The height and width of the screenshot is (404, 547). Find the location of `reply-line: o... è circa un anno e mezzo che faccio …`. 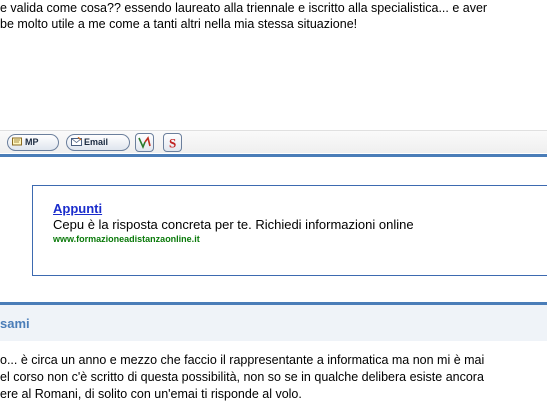

reply-line: o... è circa un anno e mezzo che faccio … is located at coordinates (242, 360).